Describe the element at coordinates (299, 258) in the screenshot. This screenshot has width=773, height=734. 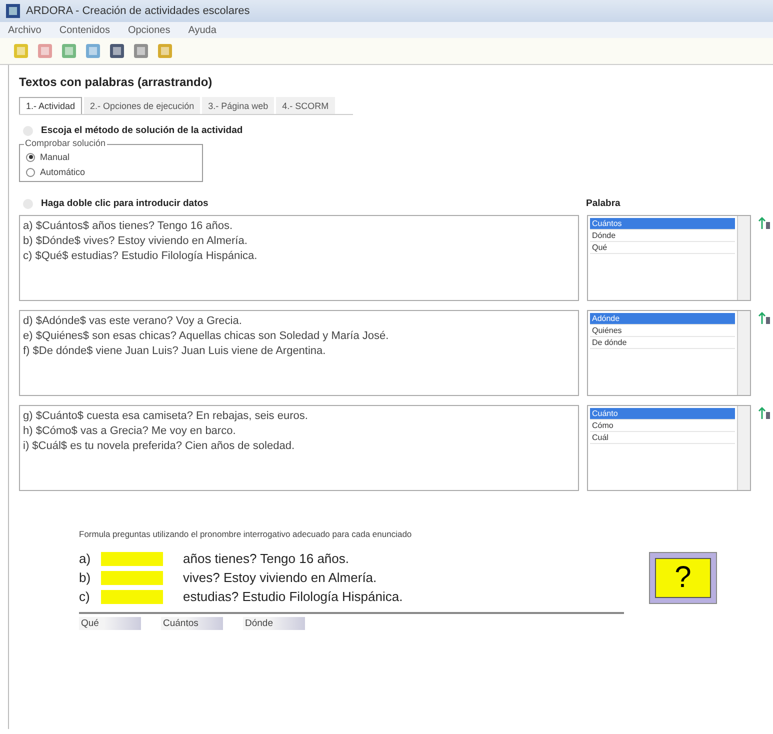
I see `text-area: a) $Cuántos$ años tienes? Tengo 16 años. b) $Dónde$ vives? Estoy viviendo en Almería. c) $Qué$ estudias? Estudio Filología Hispánica.` at that location.